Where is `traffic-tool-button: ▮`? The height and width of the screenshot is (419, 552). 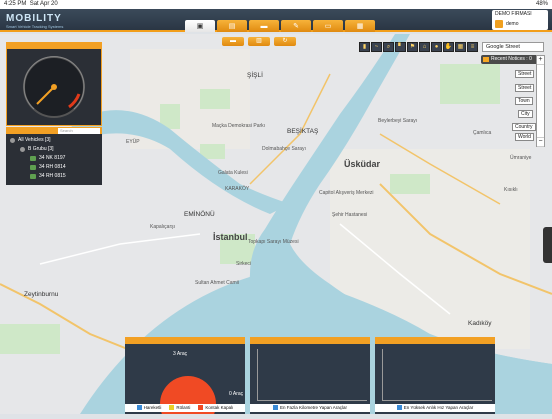 traffic-tool-button: ▮ is located at coordinates (364, 47).